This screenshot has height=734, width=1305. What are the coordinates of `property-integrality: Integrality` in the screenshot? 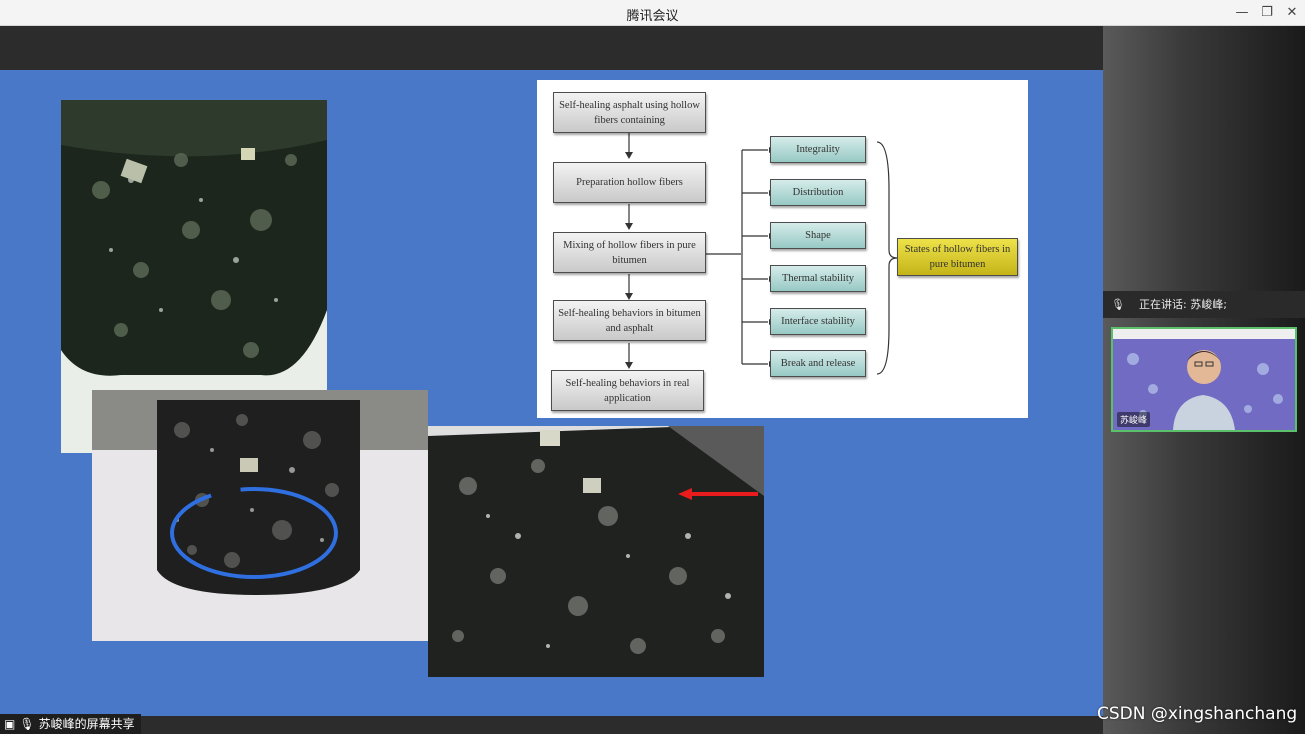 It's located at (818, 149).